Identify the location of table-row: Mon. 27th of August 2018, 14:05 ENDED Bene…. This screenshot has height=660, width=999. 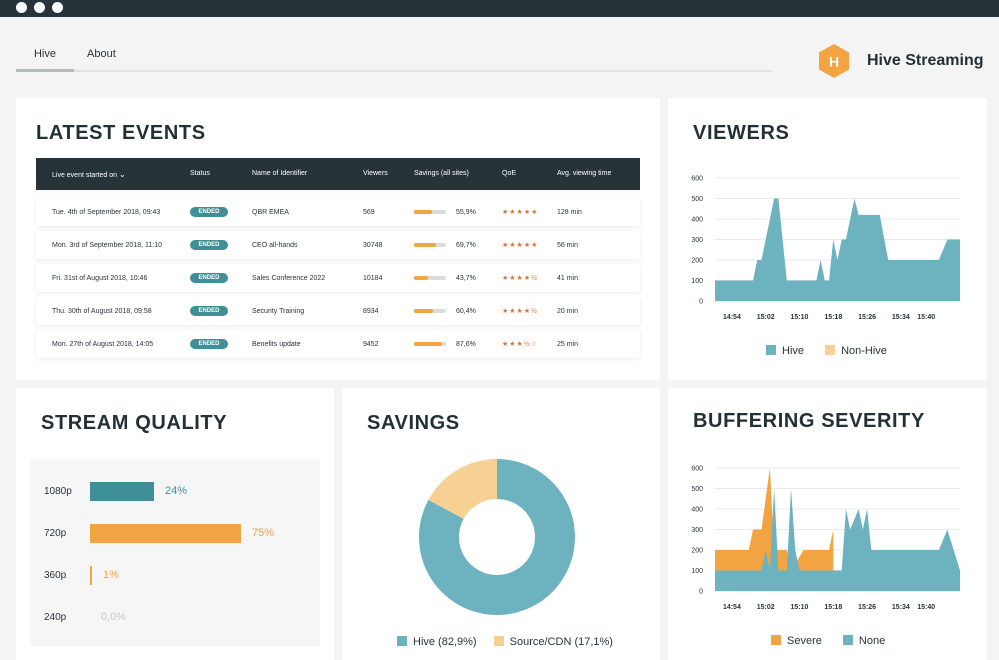
(338, 344).